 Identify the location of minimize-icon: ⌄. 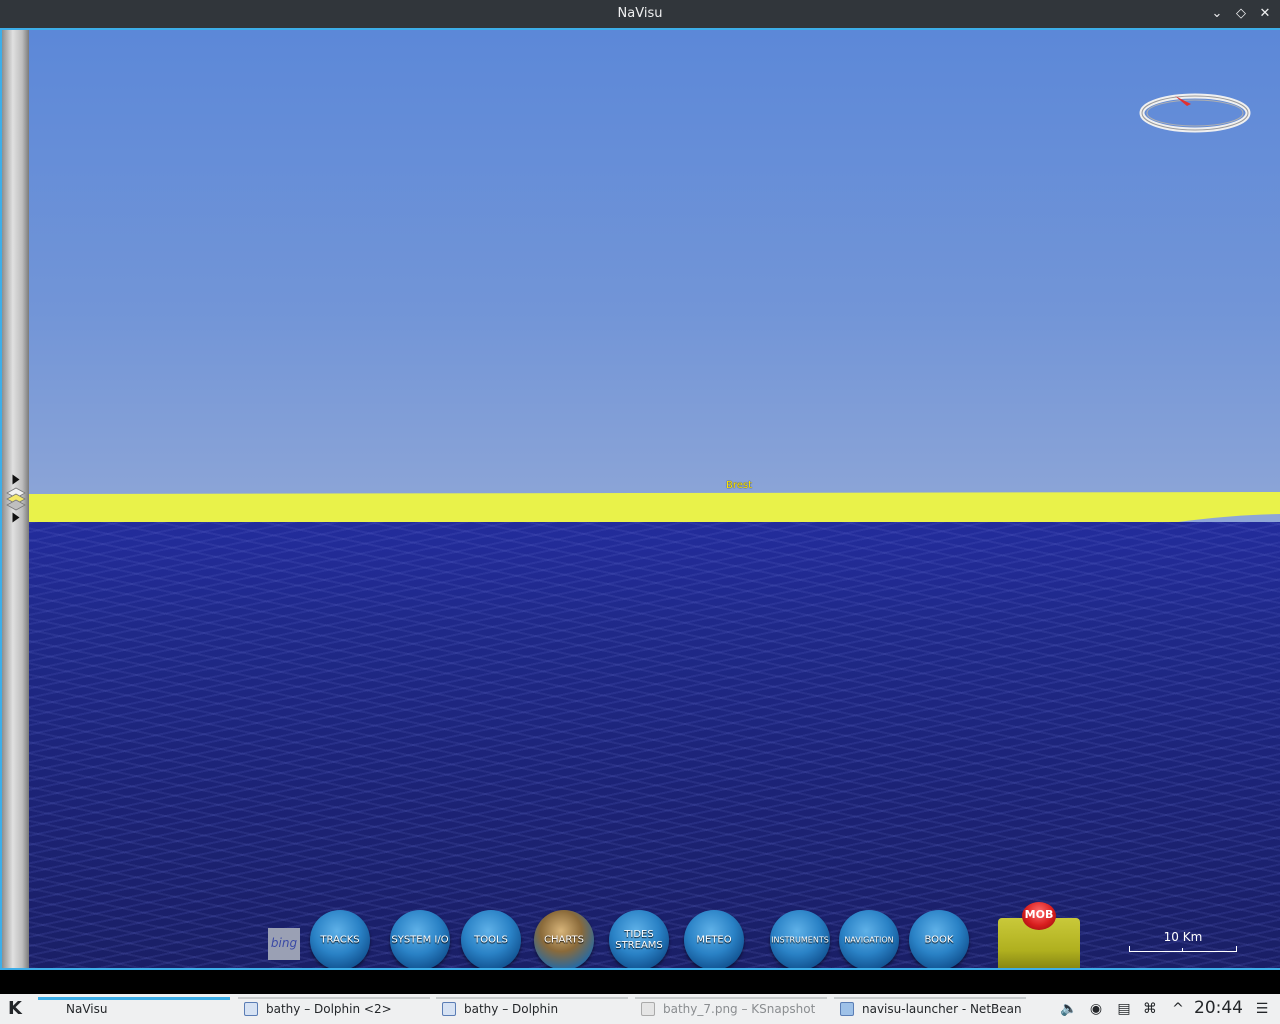
(1217, 14).